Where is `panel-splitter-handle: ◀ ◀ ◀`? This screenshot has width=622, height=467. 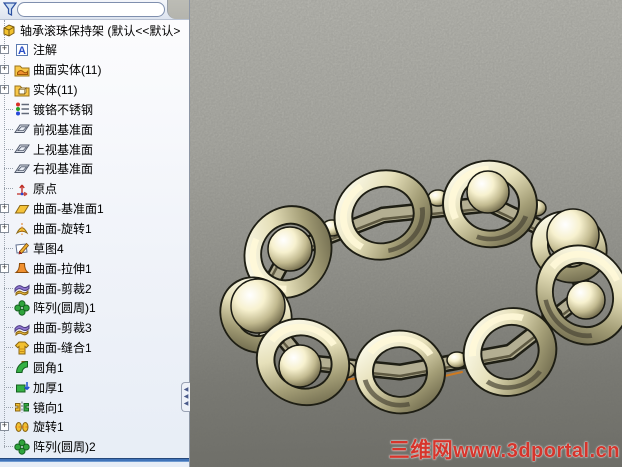 panel-splitter-handle: ◀ ◀ ◀ is located at coordinates (185, 397).